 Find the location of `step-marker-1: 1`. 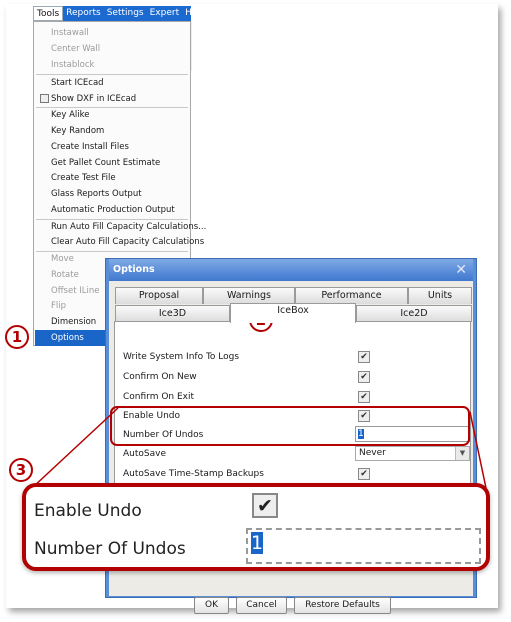

step-marker-1: 1 is located at coordinates (17, 337).